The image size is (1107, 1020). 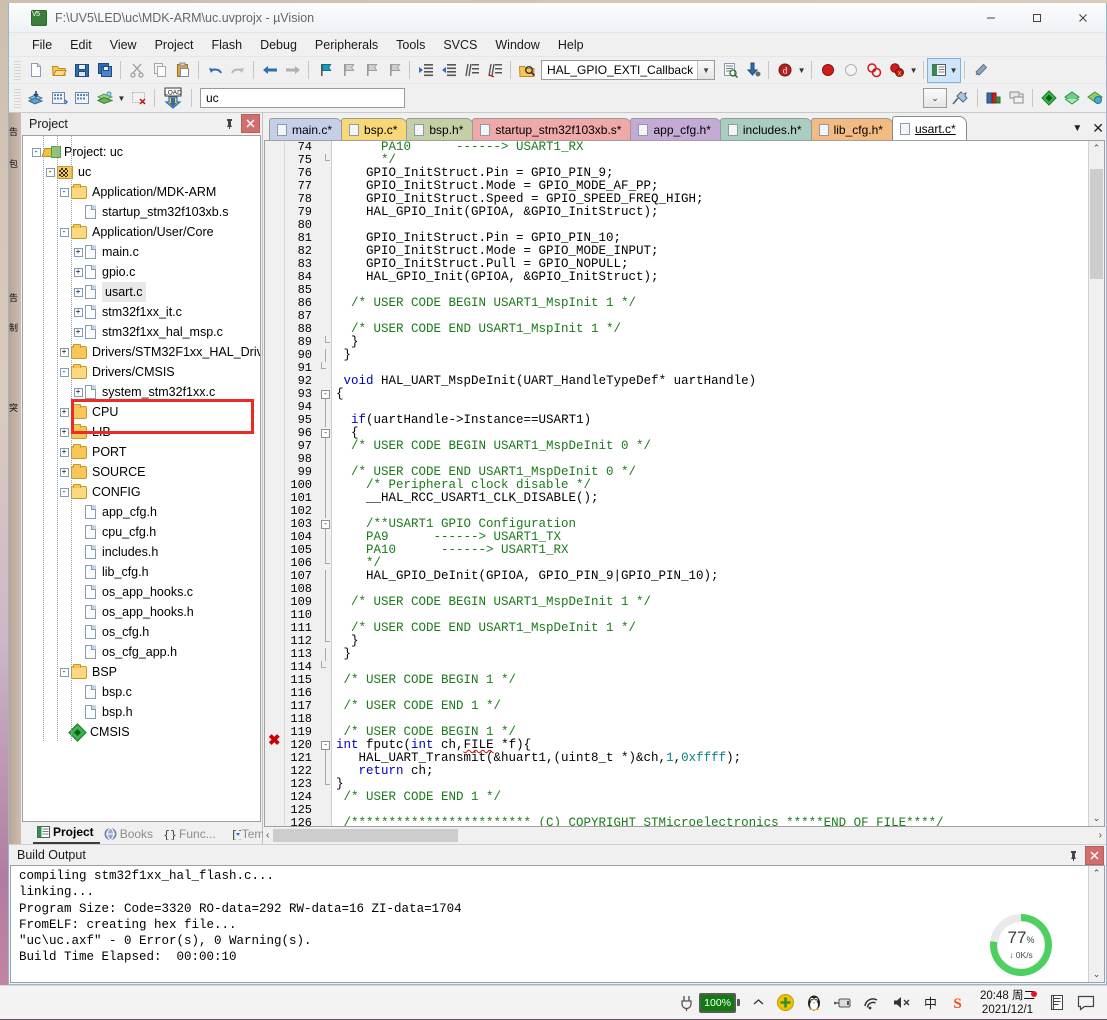 I want to click on tree-item-os-cfg-h: os_cfg.h, so click(x=144, y=632).